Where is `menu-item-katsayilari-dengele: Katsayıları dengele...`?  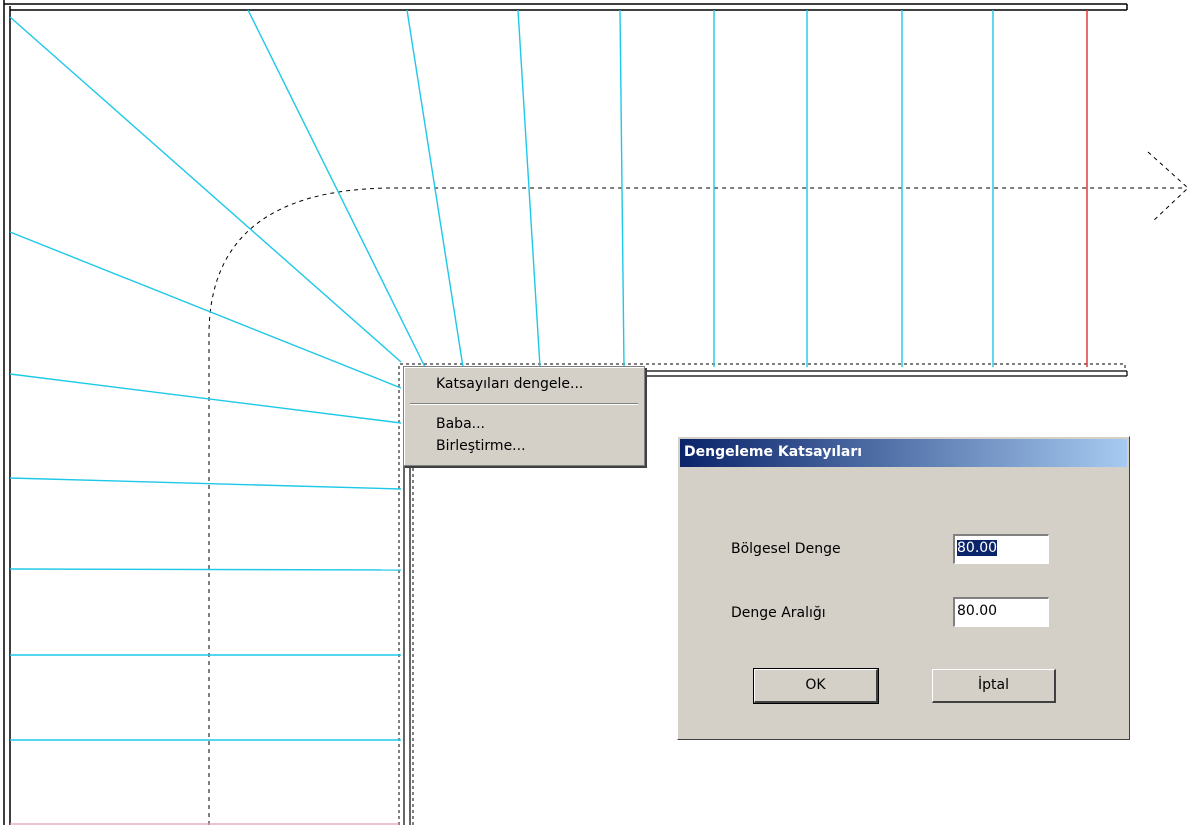
menu-item-katsayilari-dengele: Katsayıları dengele... is located at coordinates (524, 384).